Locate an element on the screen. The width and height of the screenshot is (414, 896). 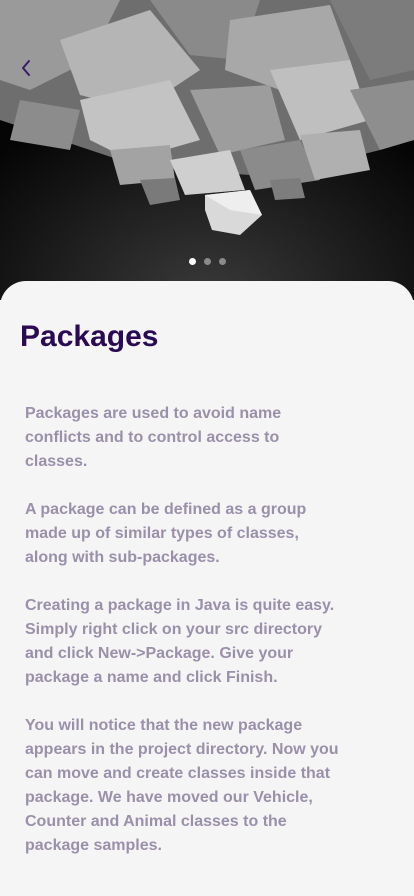
chevron-left-icon is located at coordinates (26, 68).